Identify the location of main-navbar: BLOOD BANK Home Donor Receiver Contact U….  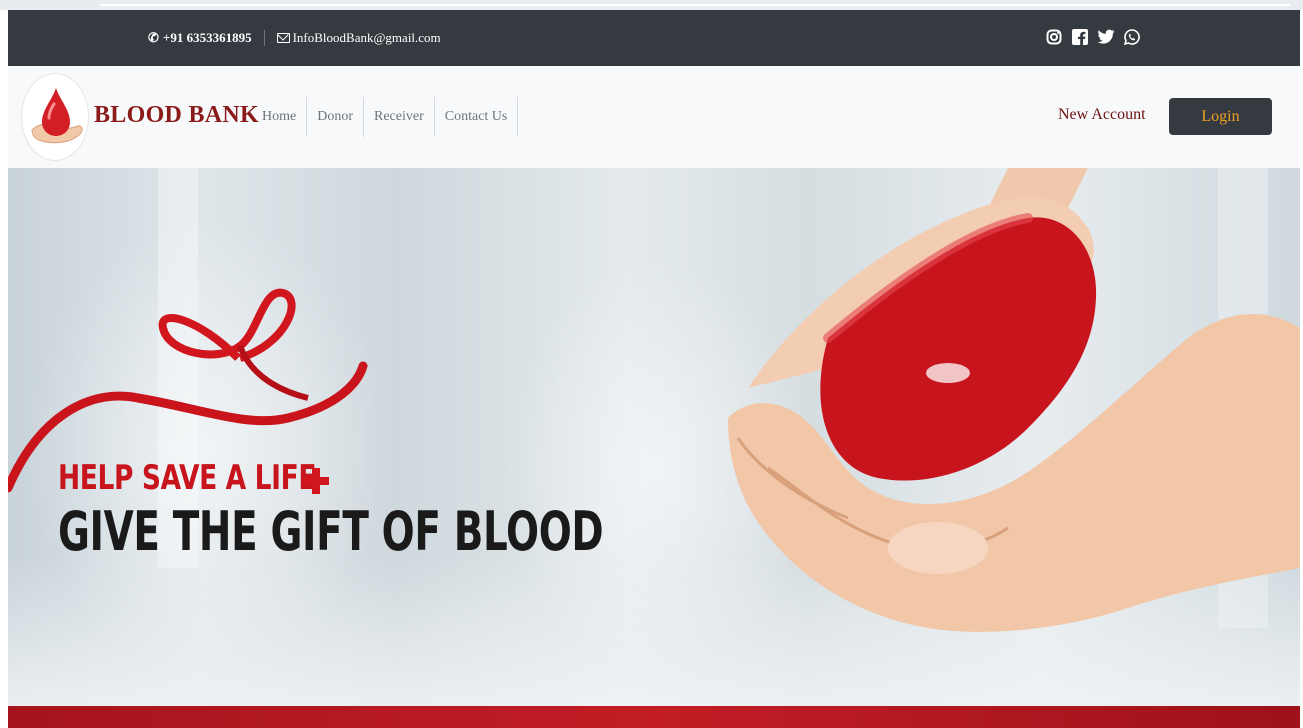
(654, 117).